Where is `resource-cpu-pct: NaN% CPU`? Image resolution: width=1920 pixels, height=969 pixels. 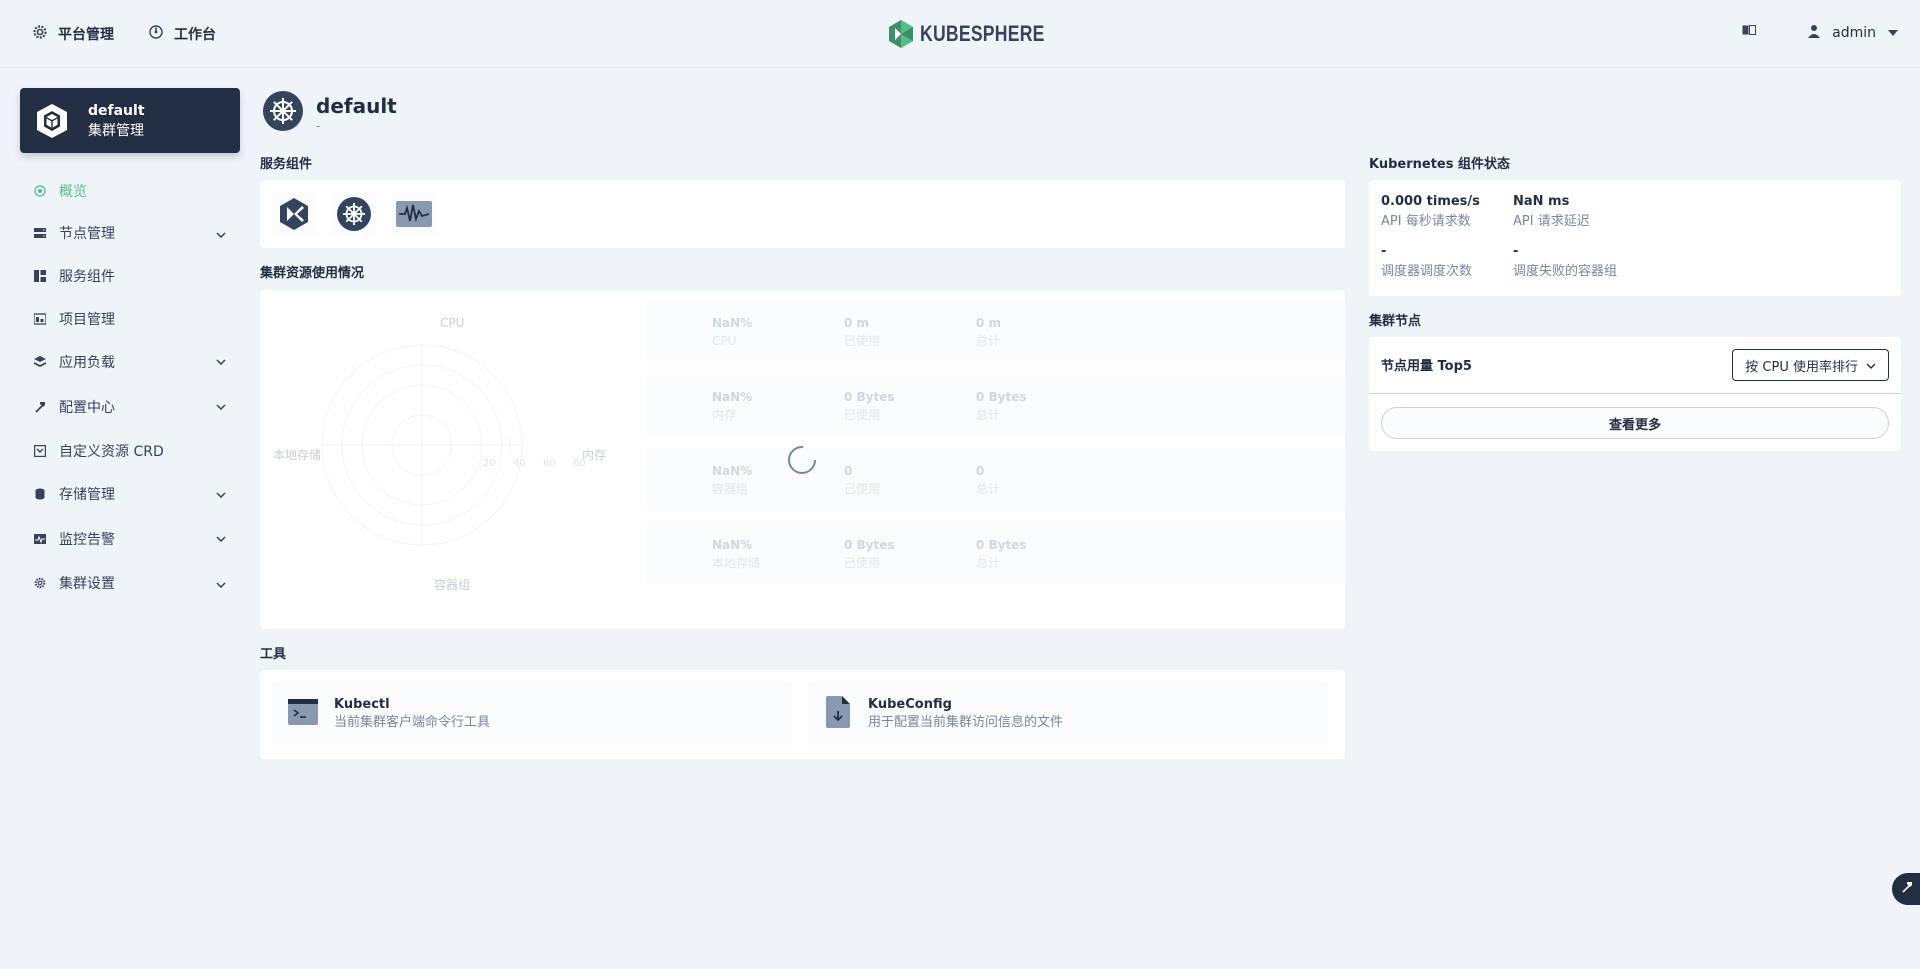 resource-cpu-pct: NaN% CPU is located at coordinates (732, 332).